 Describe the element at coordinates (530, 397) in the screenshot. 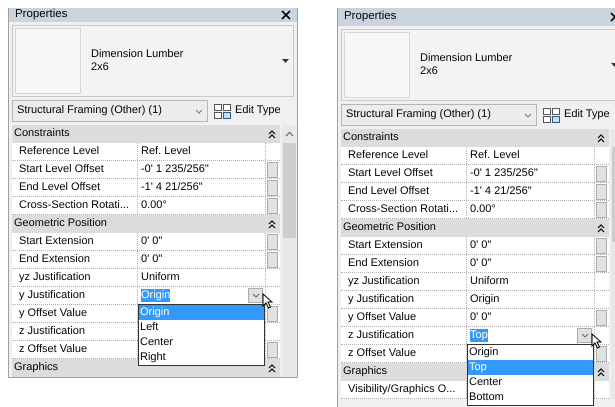

I see `dropdown-option: Bottom` at that location.